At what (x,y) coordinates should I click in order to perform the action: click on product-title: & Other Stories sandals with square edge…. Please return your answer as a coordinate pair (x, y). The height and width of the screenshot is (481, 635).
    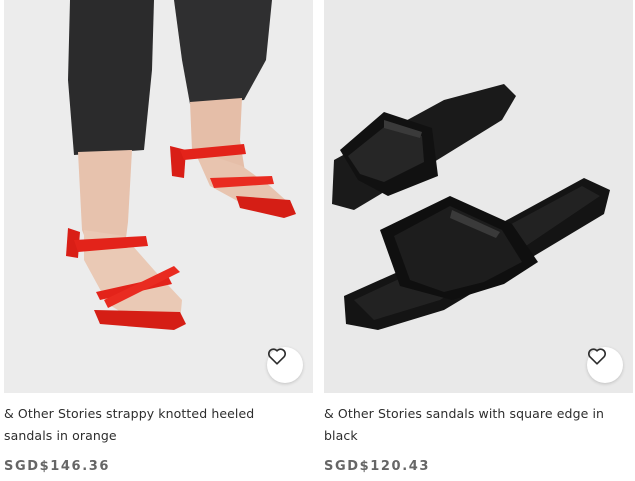
    Looking at the image, I should click on (478, 425).